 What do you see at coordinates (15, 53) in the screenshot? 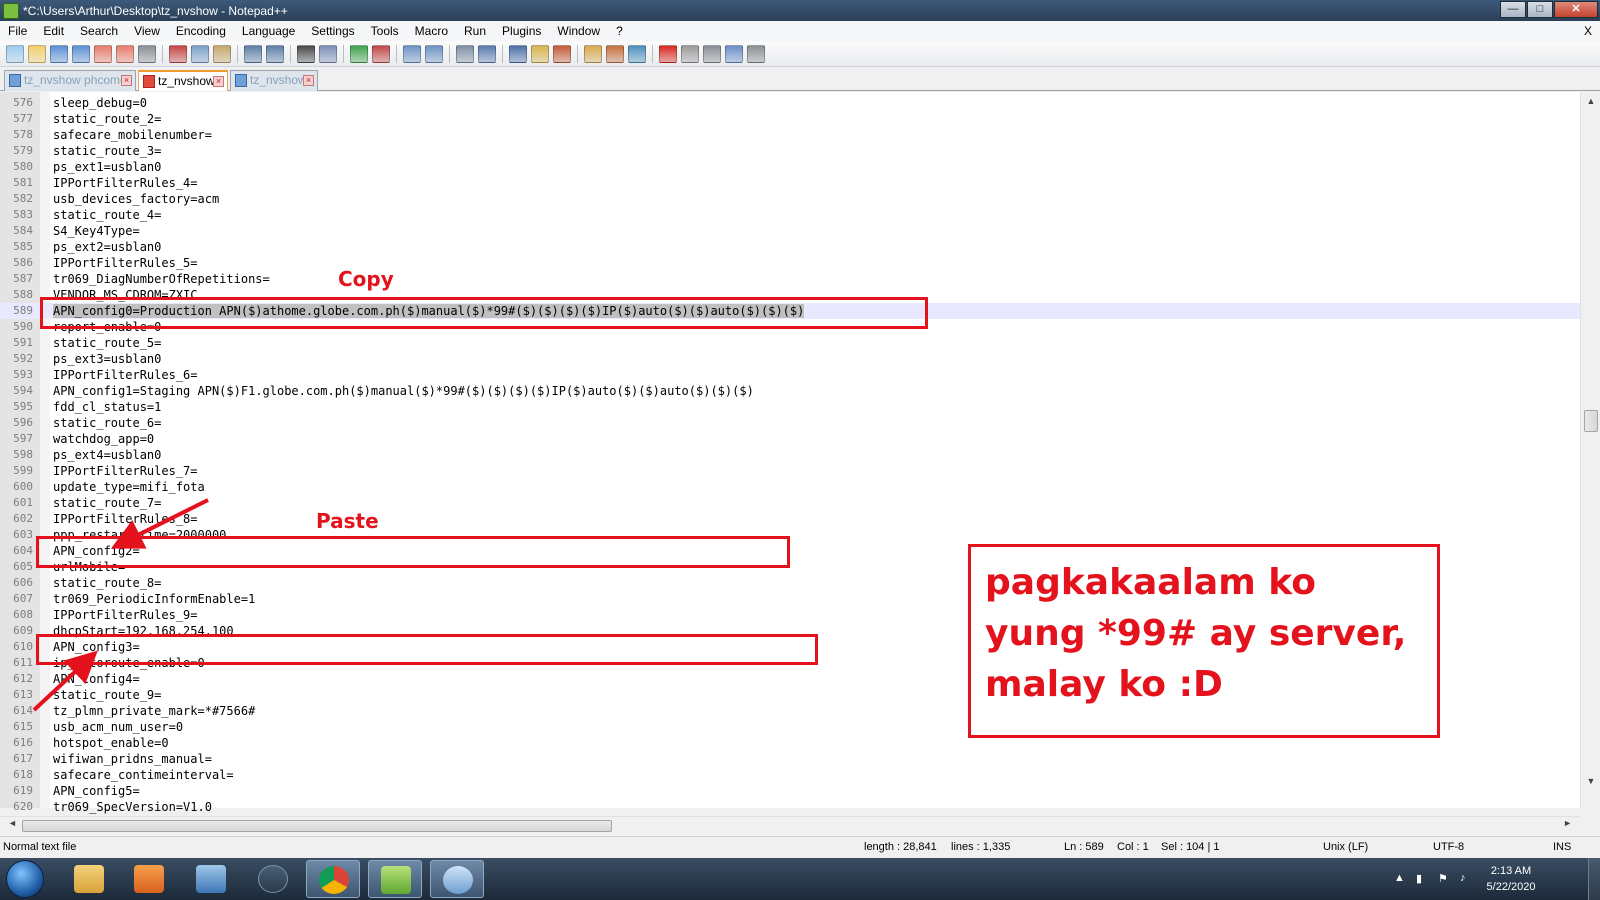
I see `new-file-icon` at bounding box center [15, 53].